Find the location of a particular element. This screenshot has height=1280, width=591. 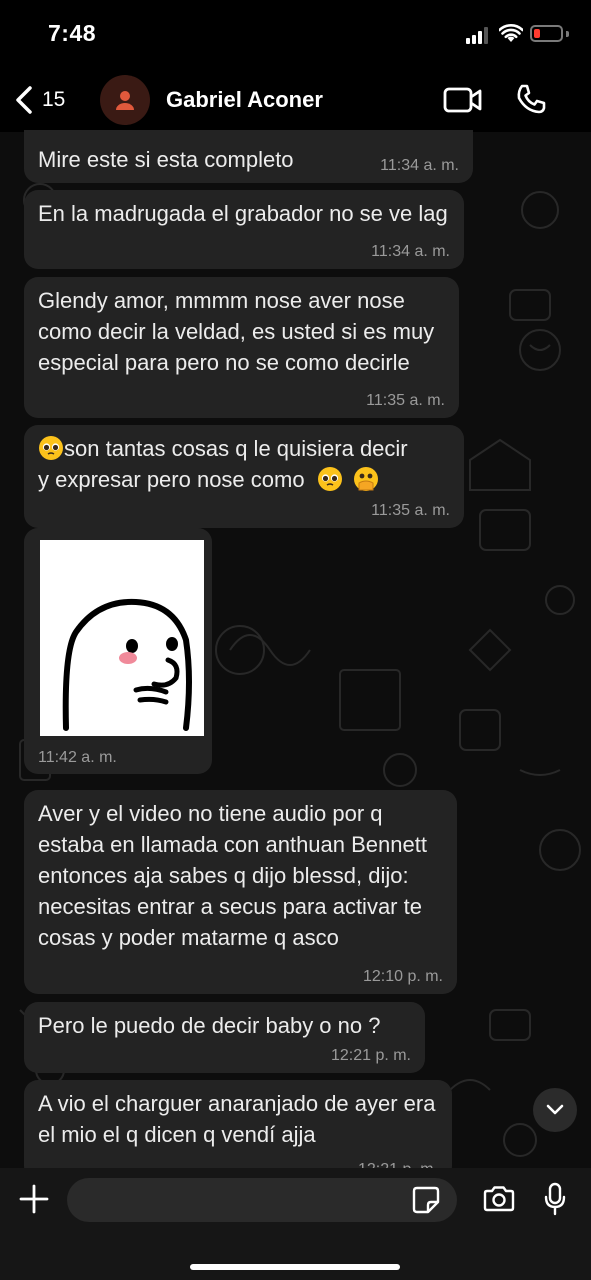

cellular-signal-icon is located at coordinates (479, 35).